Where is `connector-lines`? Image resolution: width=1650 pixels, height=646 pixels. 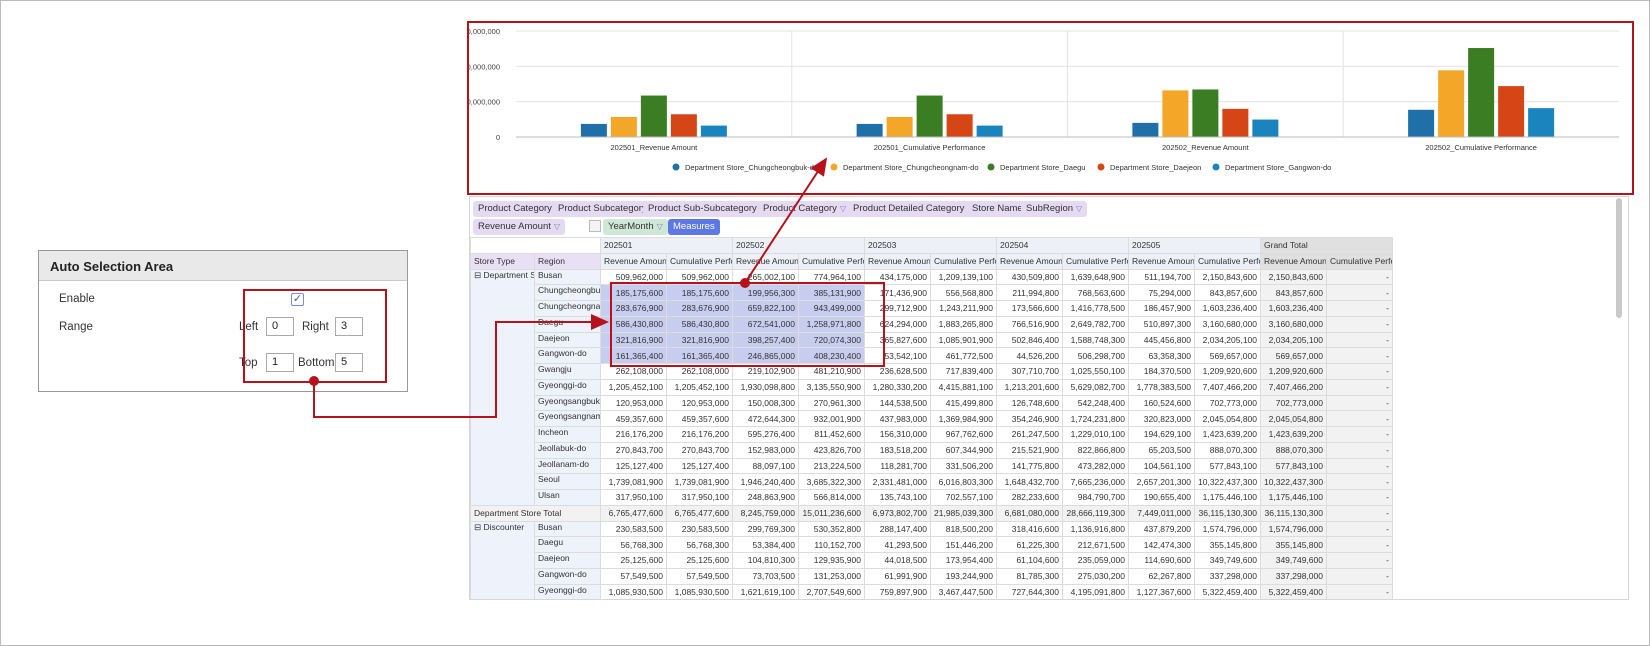 connector-lines is located at coordinates (568, 287).